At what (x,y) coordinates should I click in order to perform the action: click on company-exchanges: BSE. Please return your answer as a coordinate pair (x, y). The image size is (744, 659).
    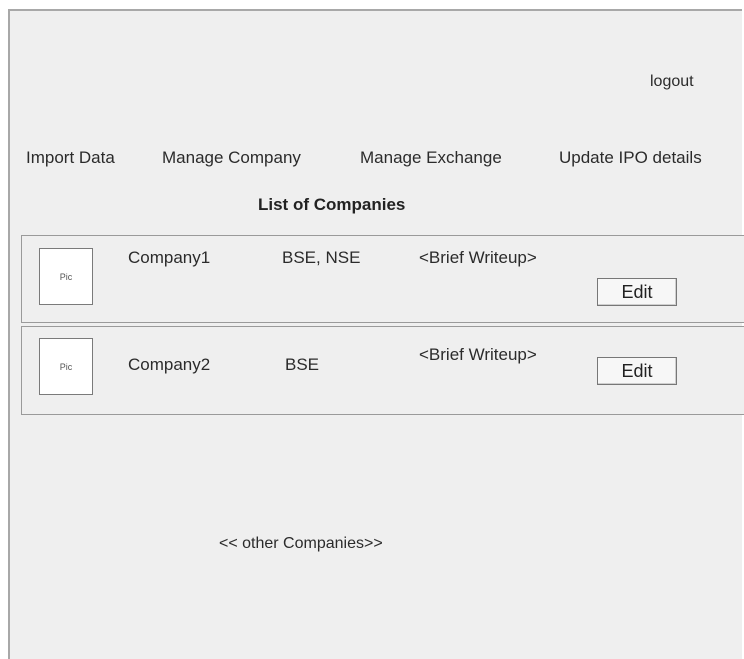
    Looking at the image, I should click on (302, 364).